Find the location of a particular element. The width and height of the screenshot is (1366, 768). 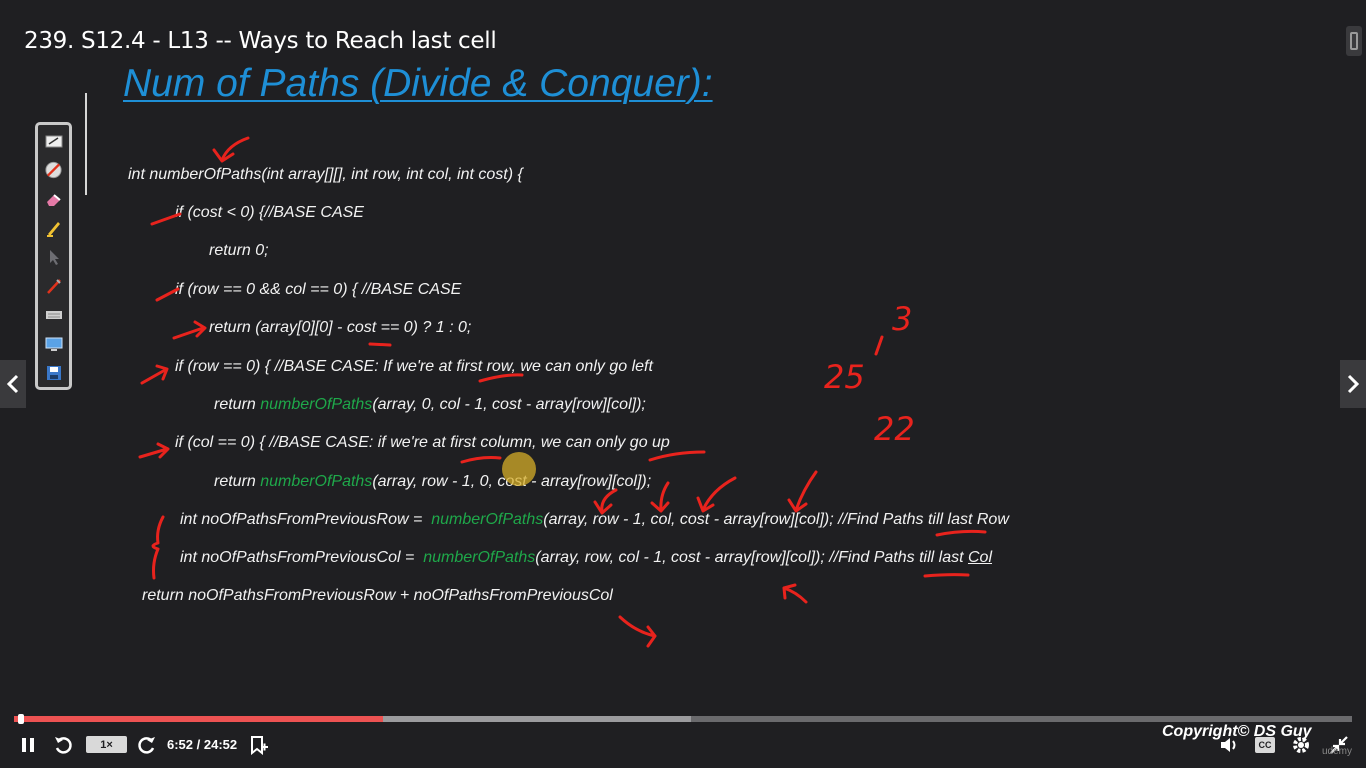

progress-knob is located at coordinates (21, 719).